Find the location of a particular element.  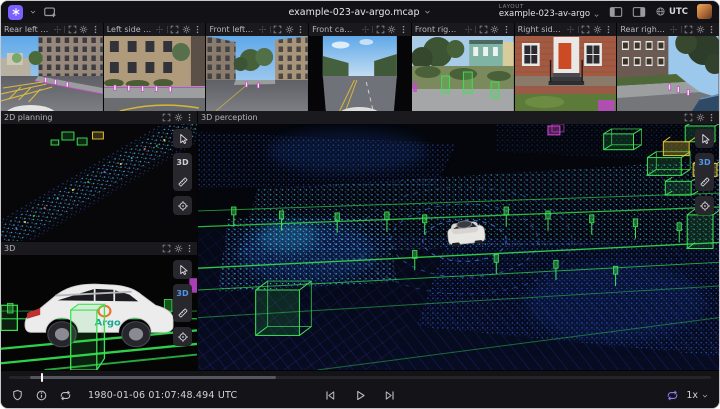

panel-header: Right side camera is located at coordinates (565, 29).